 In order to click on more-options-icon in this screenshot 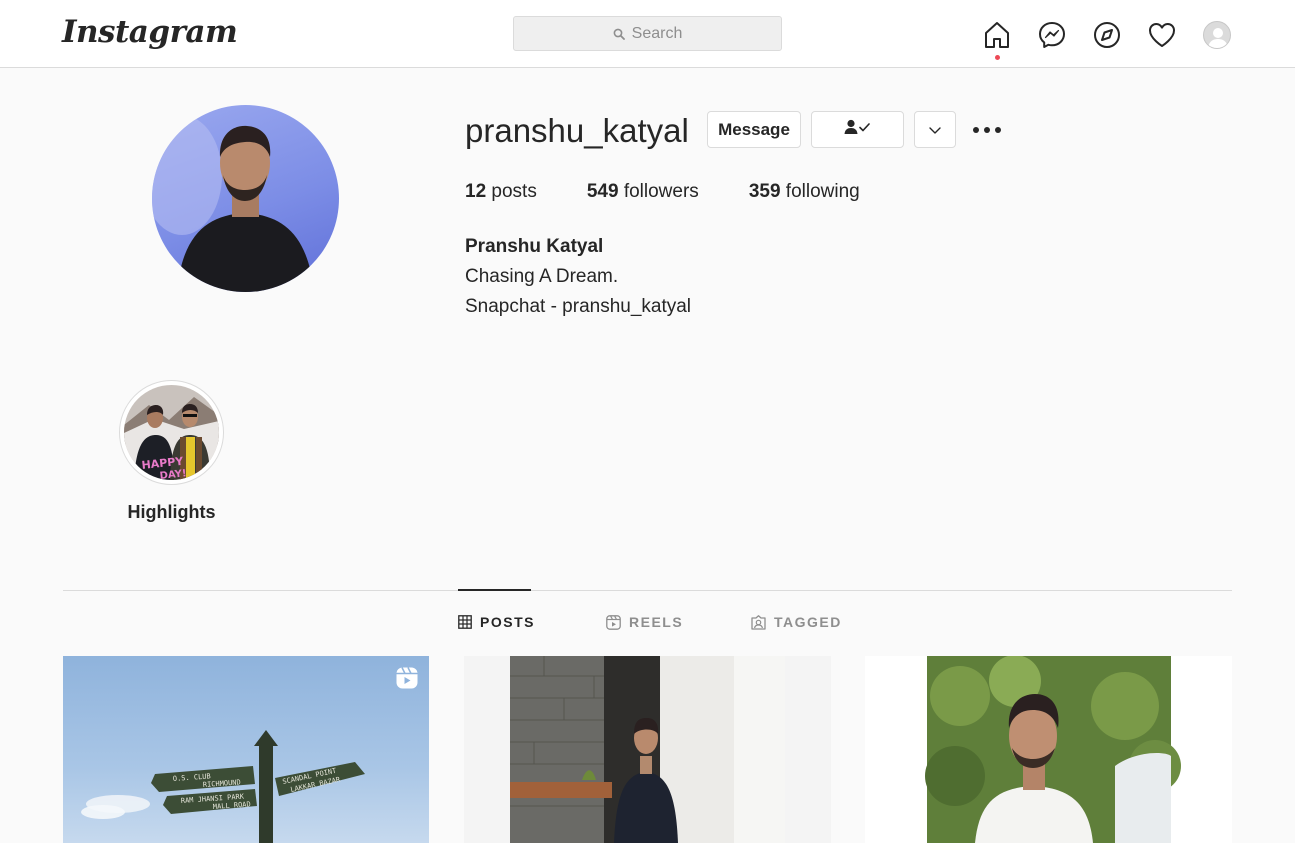, I will do `click(987, 130)`.